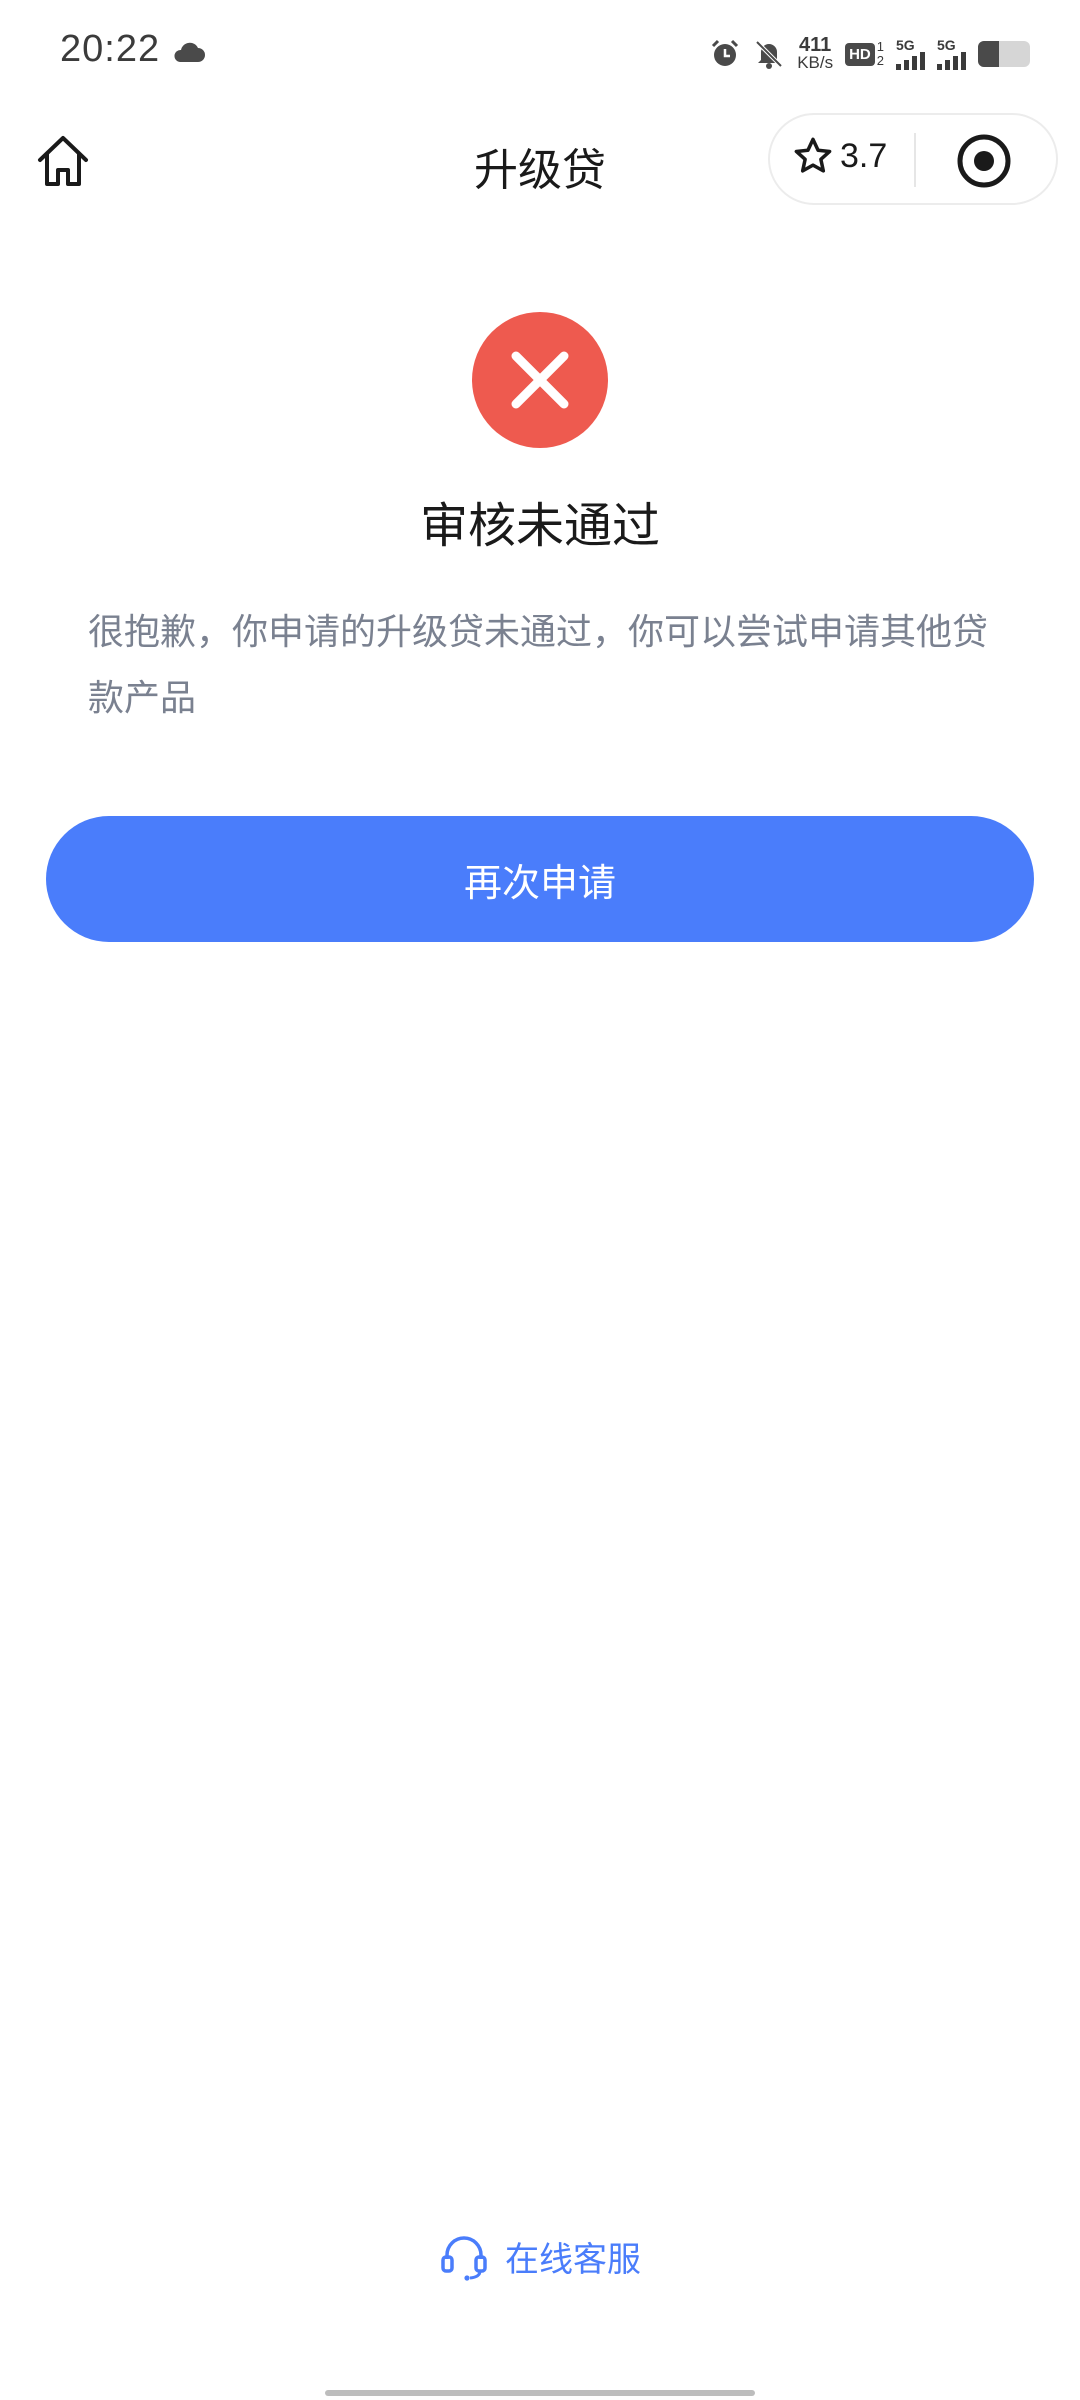 Image resolution: width=1080 pixels, height=2400 pixels. I want to click on error-status-icon, so click(540, 380).